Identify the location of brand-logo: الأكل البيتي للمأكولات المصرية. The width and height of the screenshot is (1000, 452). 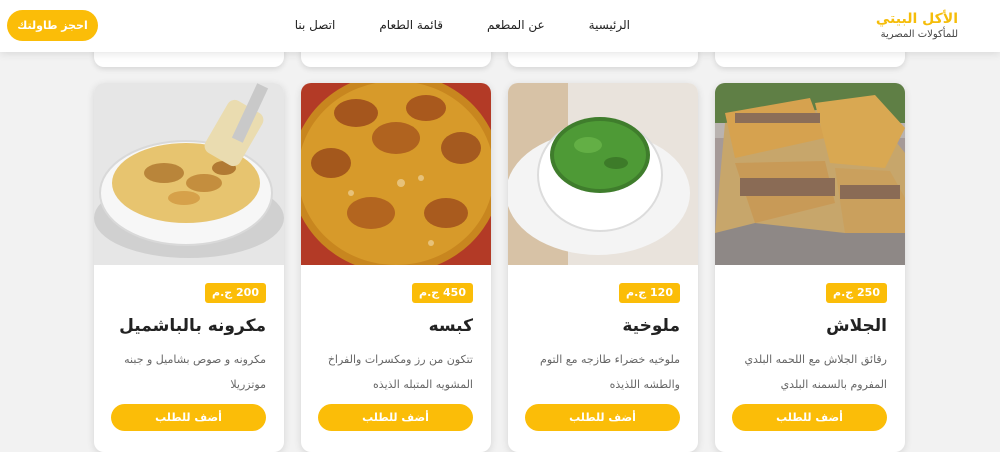
(917, 26).